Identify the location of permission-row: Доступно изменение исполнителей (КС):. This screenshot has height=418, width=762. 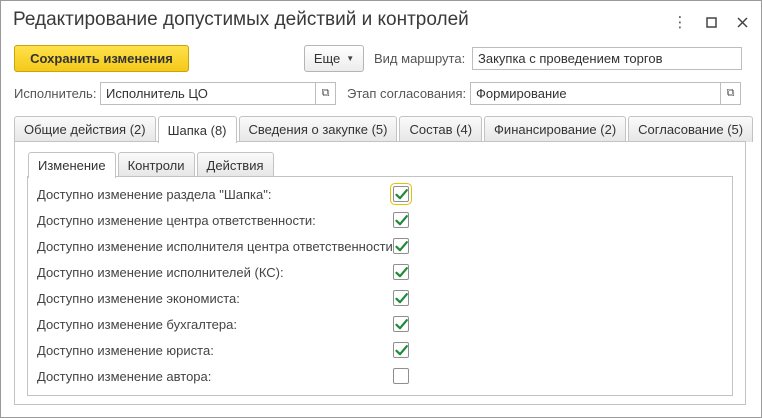
(160, 272).